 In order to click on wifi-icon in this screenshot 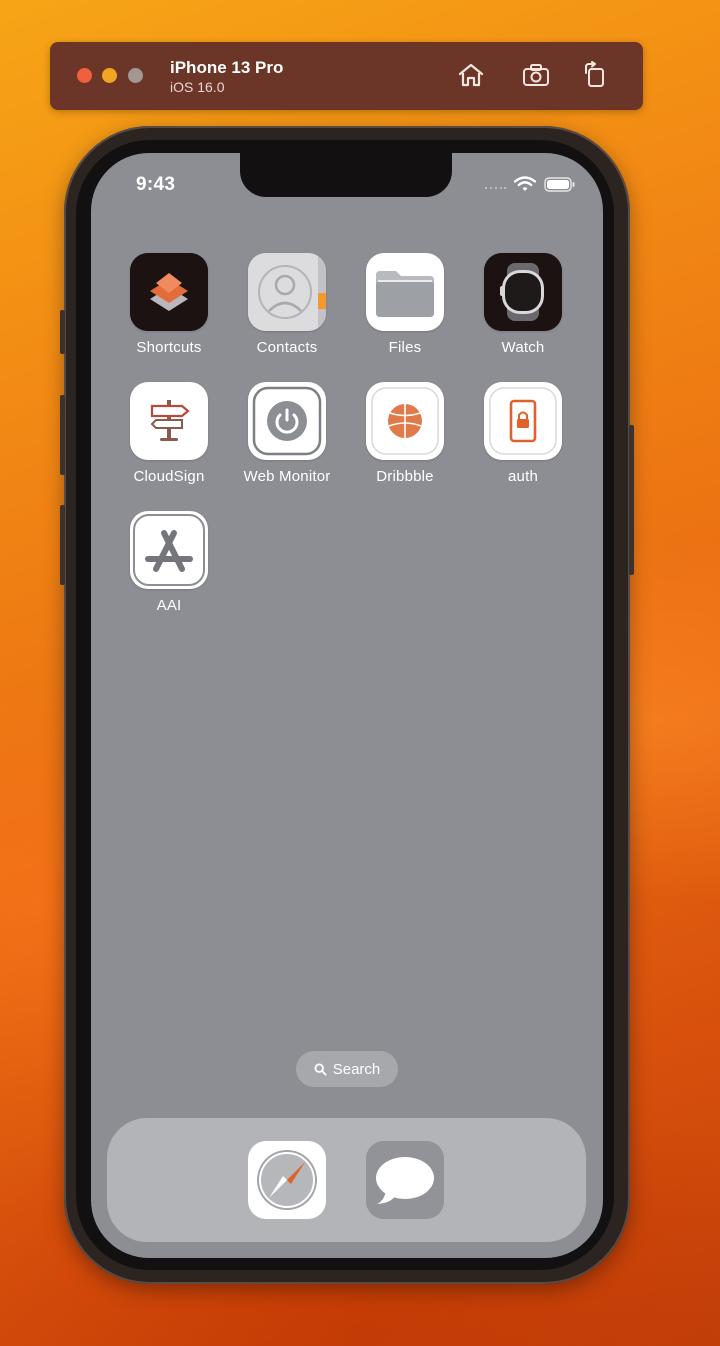, I will do `click(525, 183)`.